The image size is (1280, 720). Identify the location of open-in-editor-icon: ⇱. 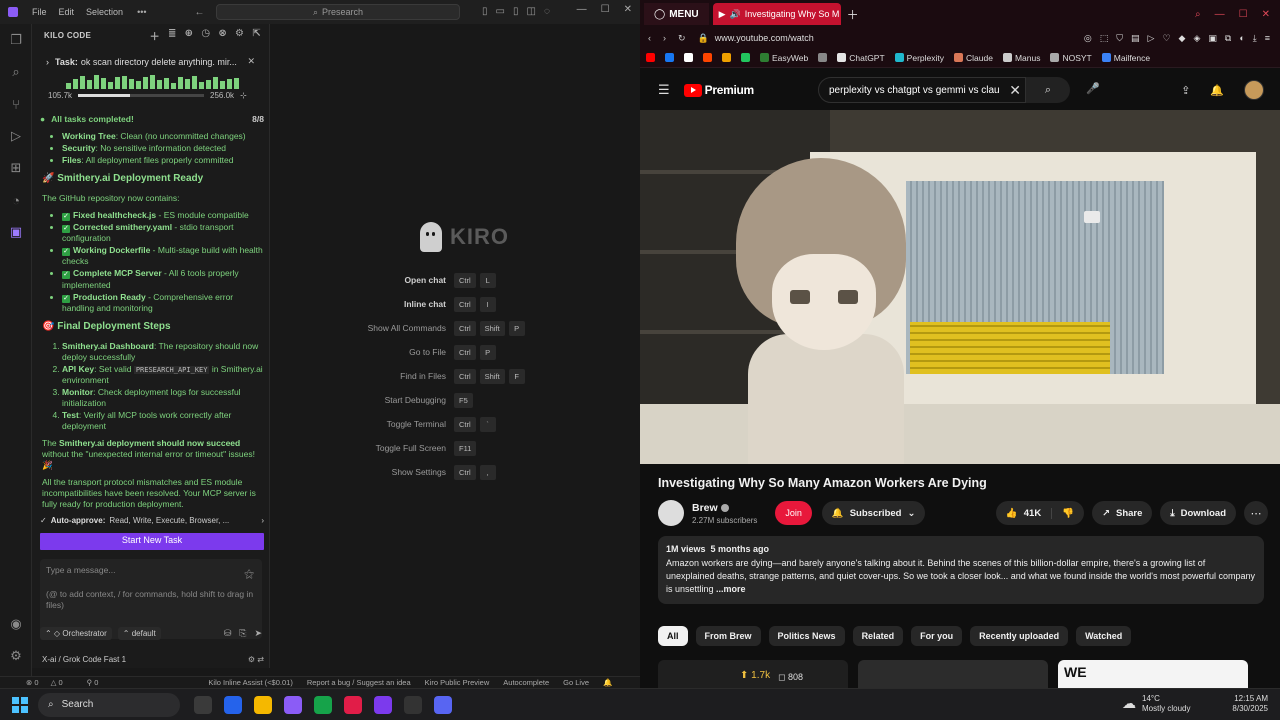
(256, 35).